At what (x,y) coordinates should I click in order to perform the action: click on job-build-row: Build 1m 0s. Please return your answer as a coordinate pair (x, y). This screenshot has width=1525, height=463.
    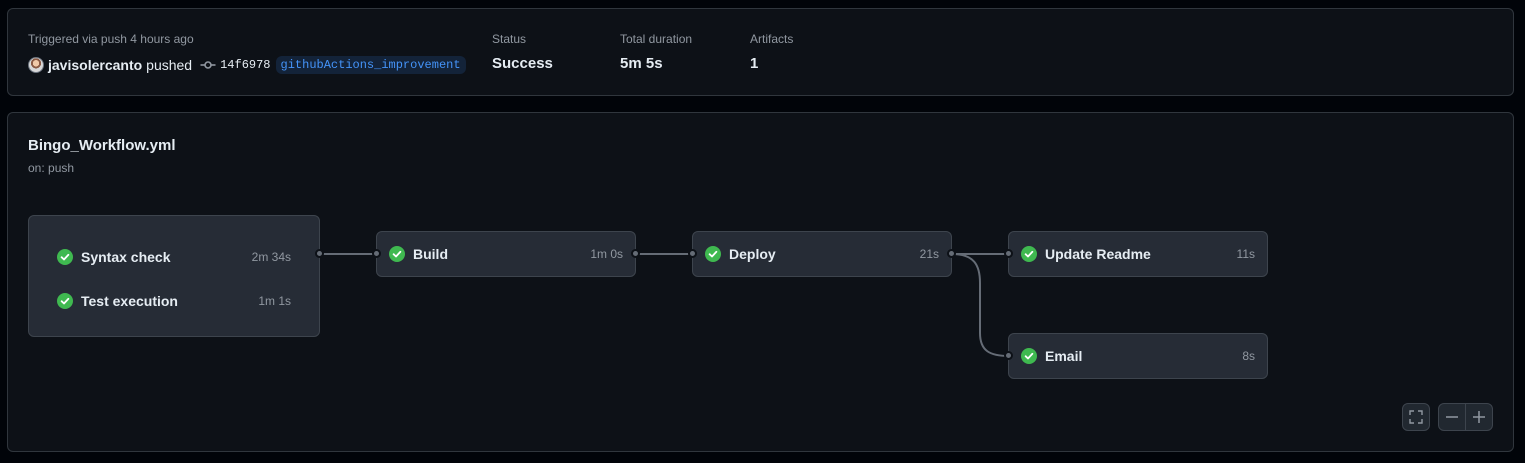
    Looking at the image, I should click on (506, 254).